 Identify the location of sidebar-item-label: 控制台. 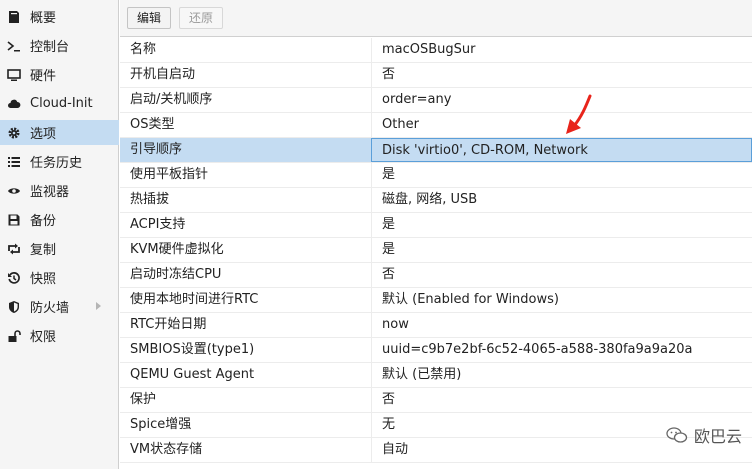
(50, 47).